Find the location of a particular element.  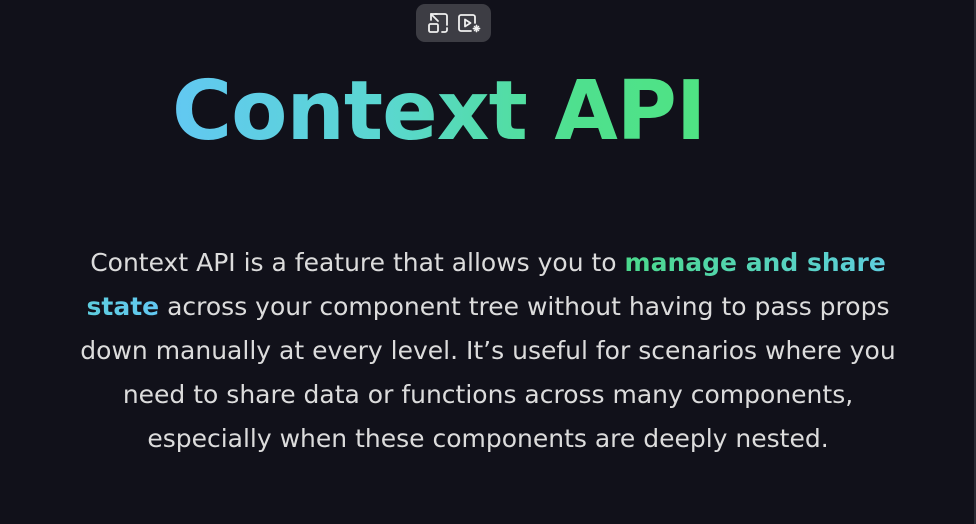

exit-pip-button is located at coordinates (438, 23).